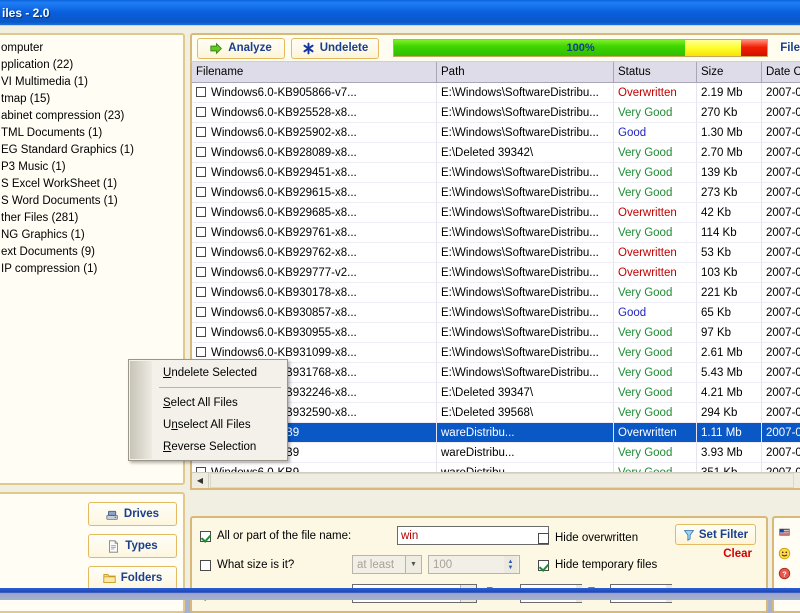 The width and height of the screenshot is (800, 613). What do you see at coordinates (205, 565) in the screenshot?
I see `size-filter-checkbox` at bounding box center [205, 565].